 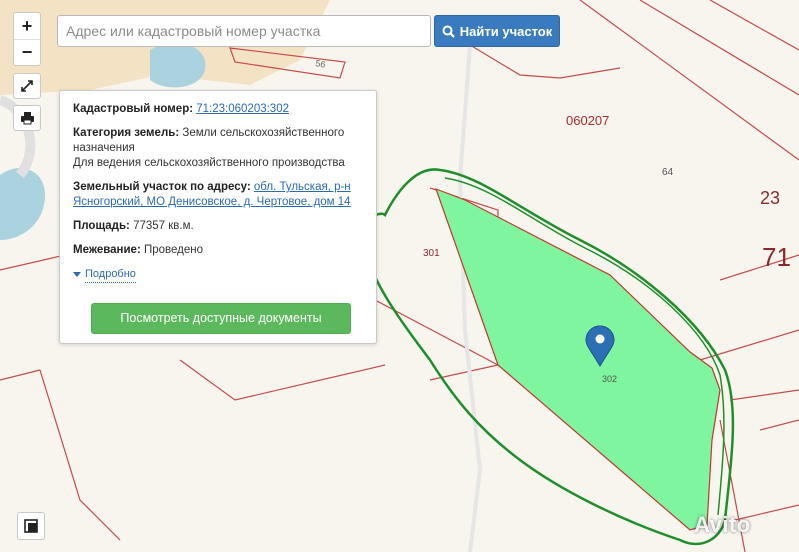 What do you see at coordinates (178, 65) in the screenshot?
I see `water-lake` at bounding box center [178, 65].